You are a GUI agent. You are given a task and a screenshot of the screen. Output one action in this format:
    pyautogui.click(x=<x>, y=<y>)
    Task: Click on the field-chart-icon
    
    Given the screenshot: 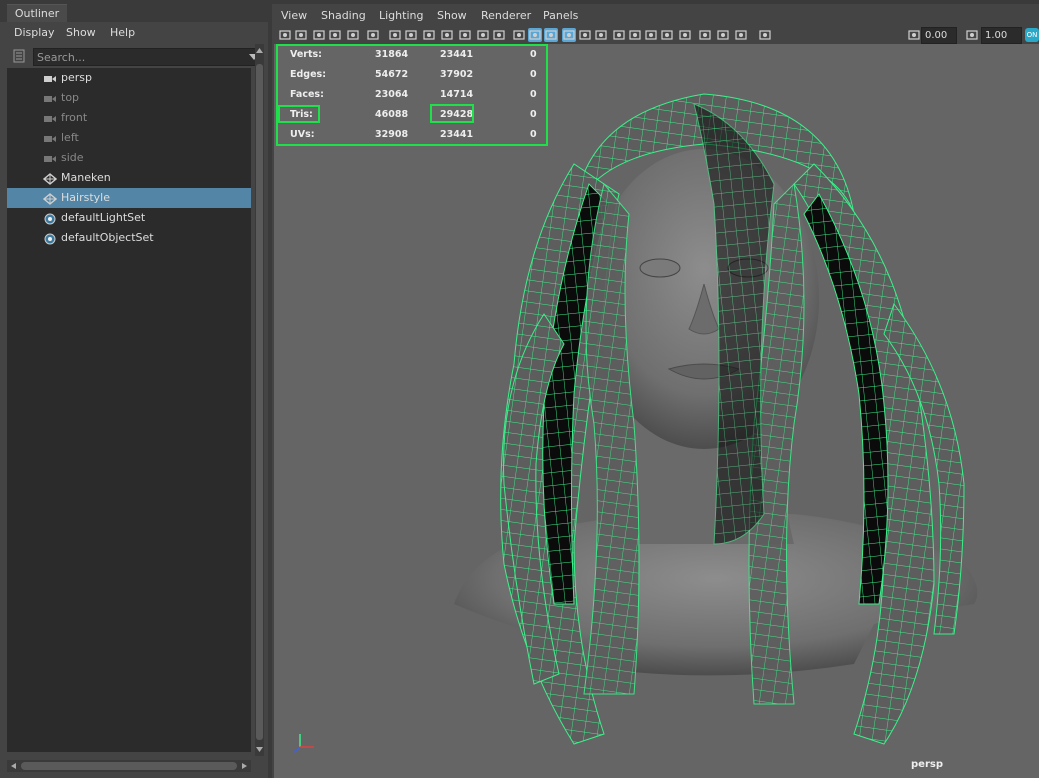 What is the action you would take?
    pyautogui.click(x=465, y=35)
    